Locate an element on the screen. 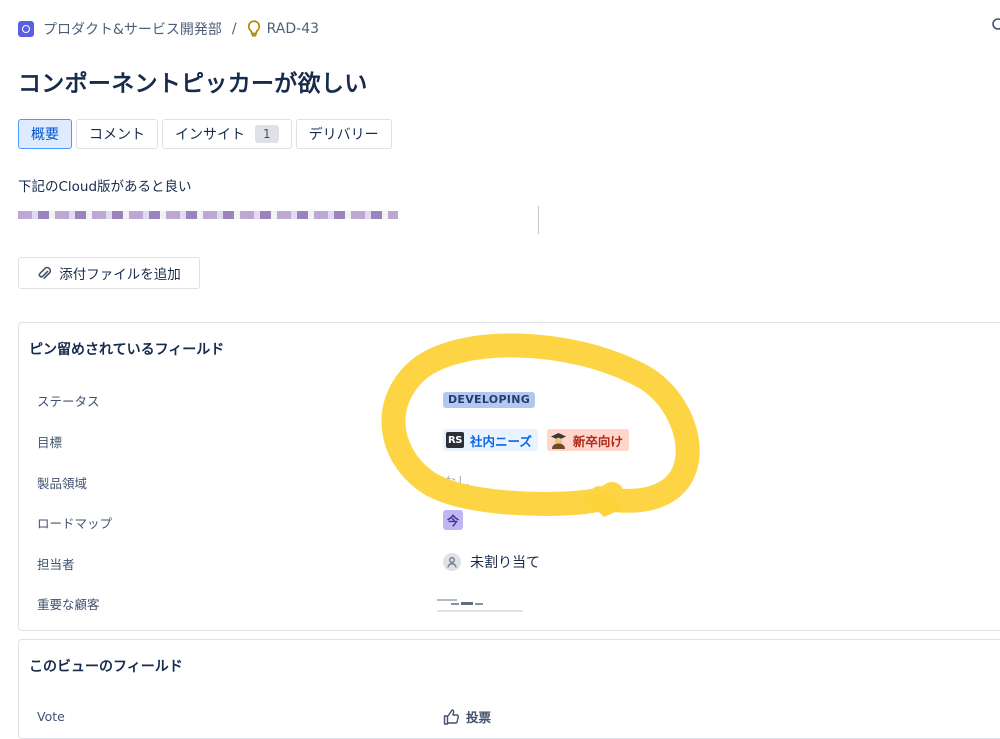 The height and width of the screenshot is (739, 1000). redacted-customer-value is located at coordinates (480, 606).